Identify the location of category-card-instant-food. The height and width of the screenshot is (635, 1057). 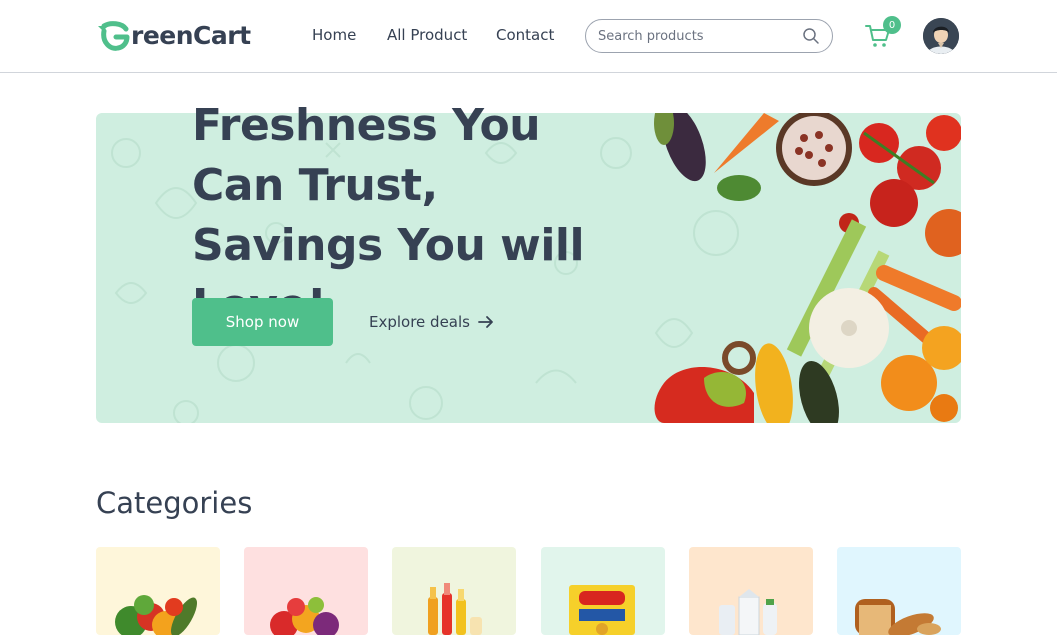
(603, 591).